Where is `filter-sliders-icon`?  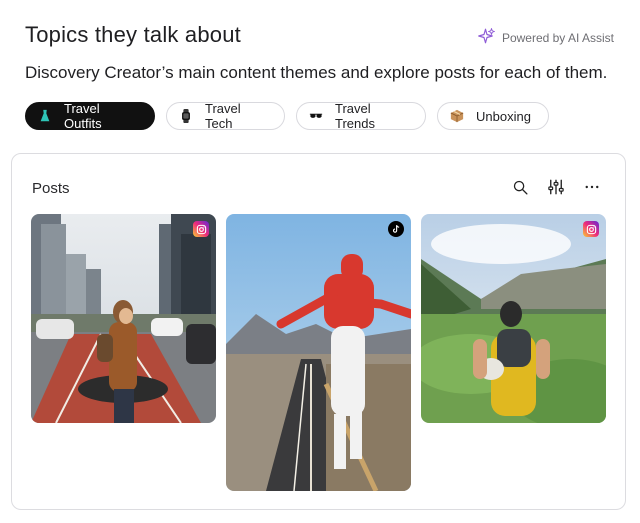
filter-sliders-icon is located at coordinates (556, 187).